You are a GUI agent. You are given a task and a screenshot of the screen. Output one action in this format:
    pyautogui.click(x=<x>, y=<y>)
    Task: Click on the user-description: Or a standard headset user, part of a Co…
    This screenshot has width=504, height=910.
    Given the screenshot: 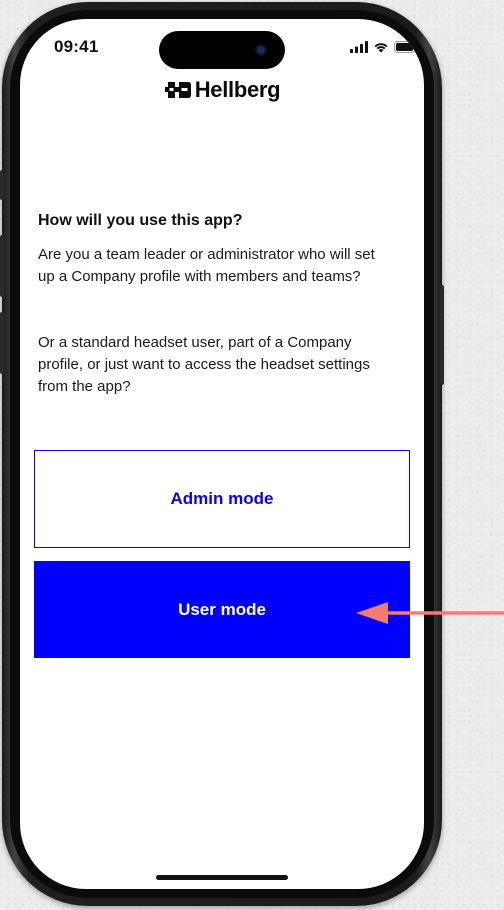 What is the action you would take?
    pyautogui.click(x=204, y=364)
    